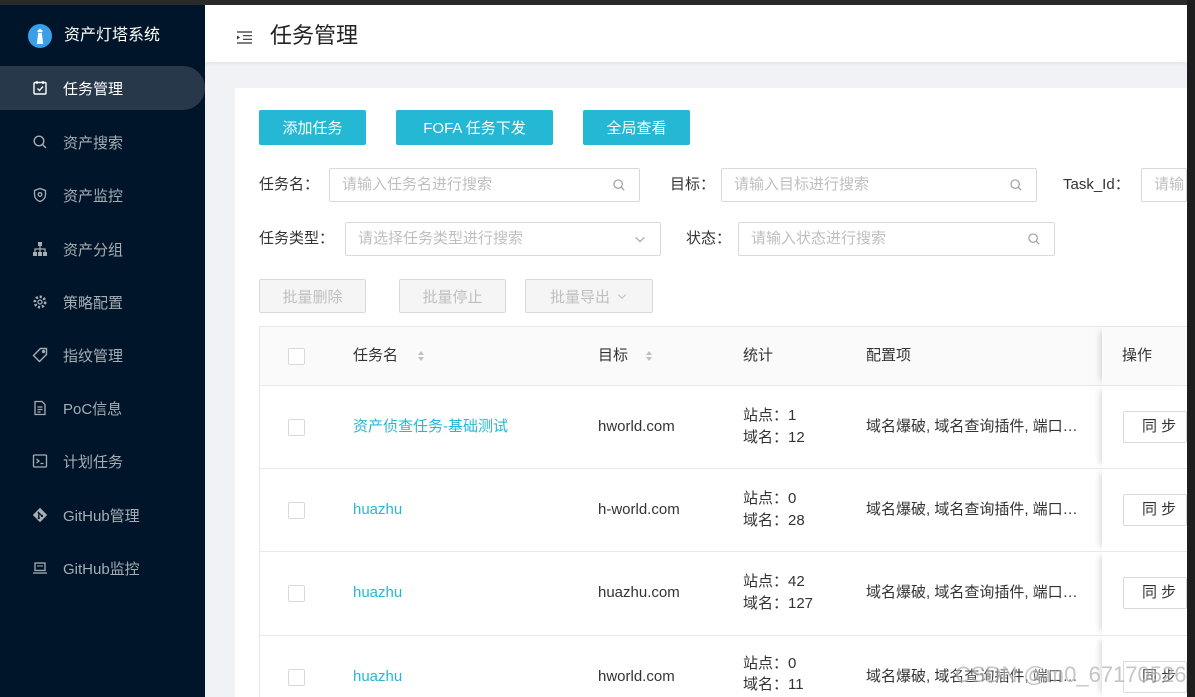  I want to click on bulk-export-label: 批量导出, so click(579, 297).